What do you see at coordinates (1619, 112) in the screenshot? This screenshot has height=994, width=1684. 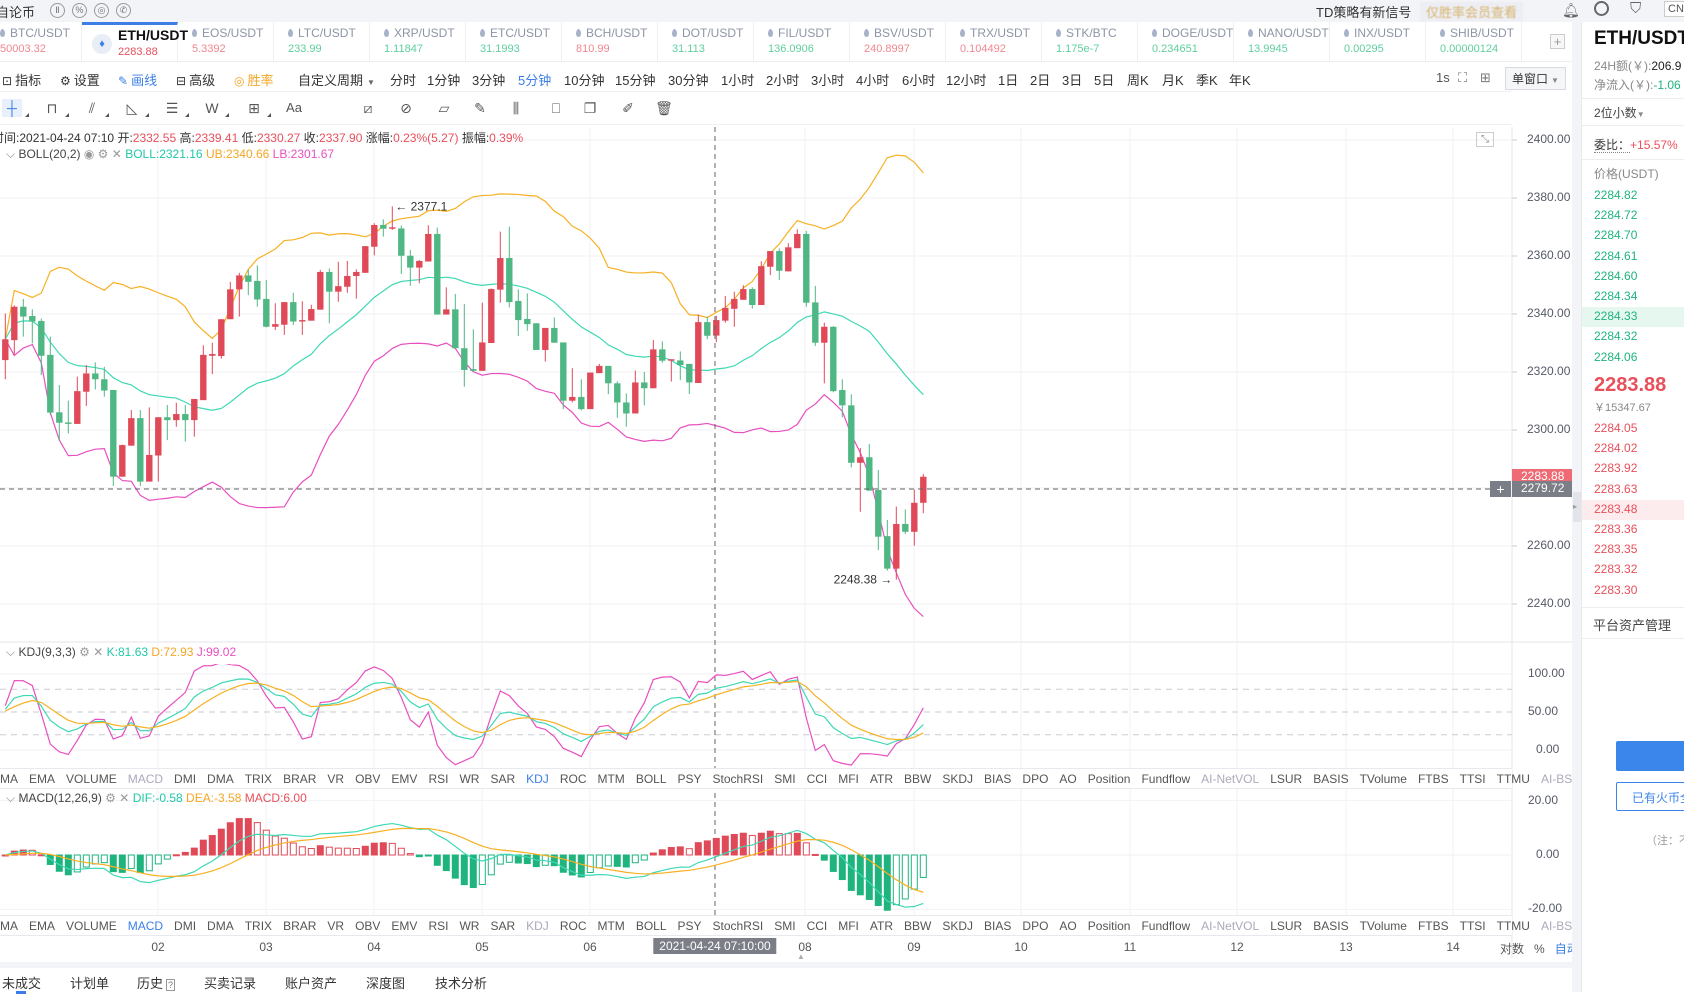 I see `decimals-dropdown: 2位小数▼` at bounding box center [1619, 112].